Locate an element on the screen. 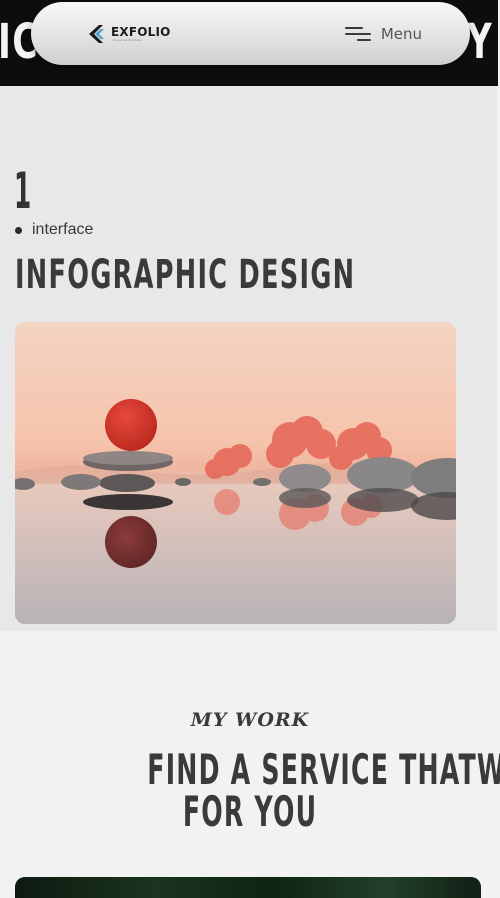 This screenshot has height=898, width=500. work-card-image is located at coordinates (248, 887).